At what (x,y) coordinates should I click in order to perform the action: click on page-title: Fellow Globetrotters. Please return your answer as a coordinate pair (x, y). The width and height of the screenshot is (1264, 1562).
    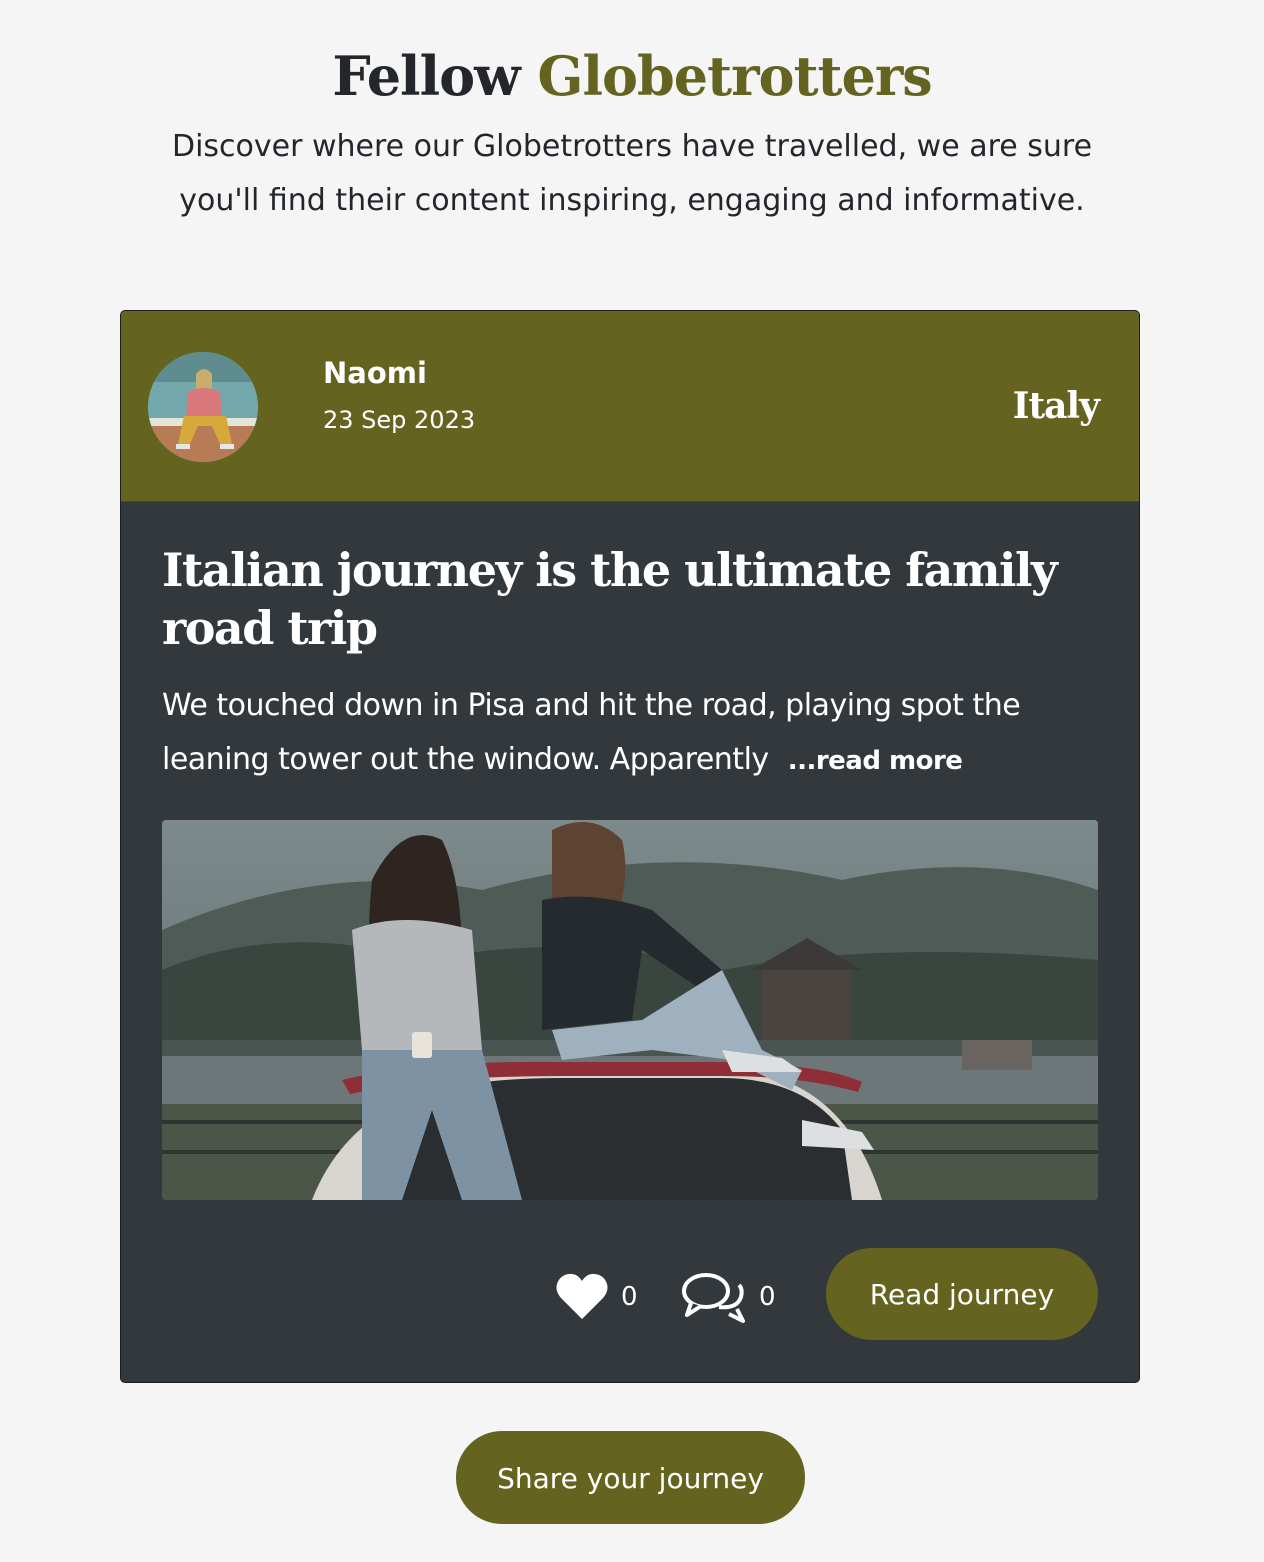
    Looking at the image, I should click on (632, 76).